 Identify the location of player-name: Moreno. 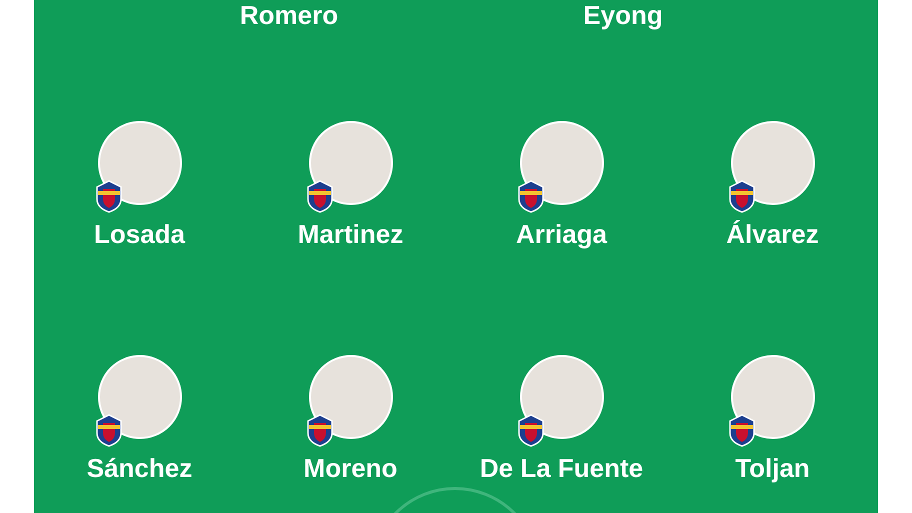
(351, 468).